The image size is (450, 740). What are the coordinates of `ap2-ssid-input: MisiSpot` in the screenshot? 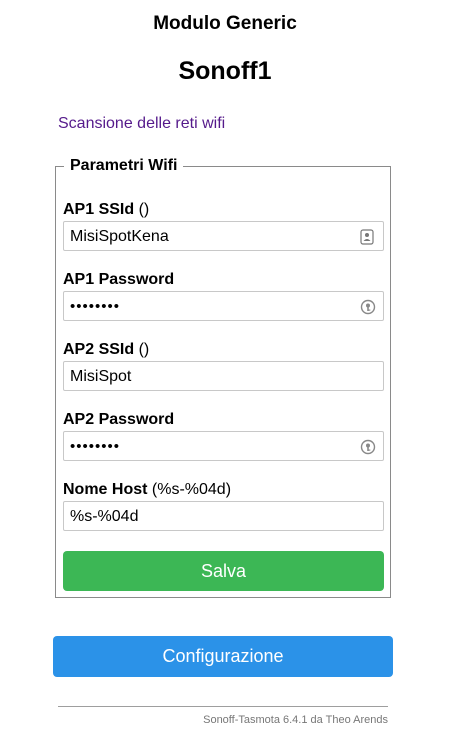 It's located at (223, 376).